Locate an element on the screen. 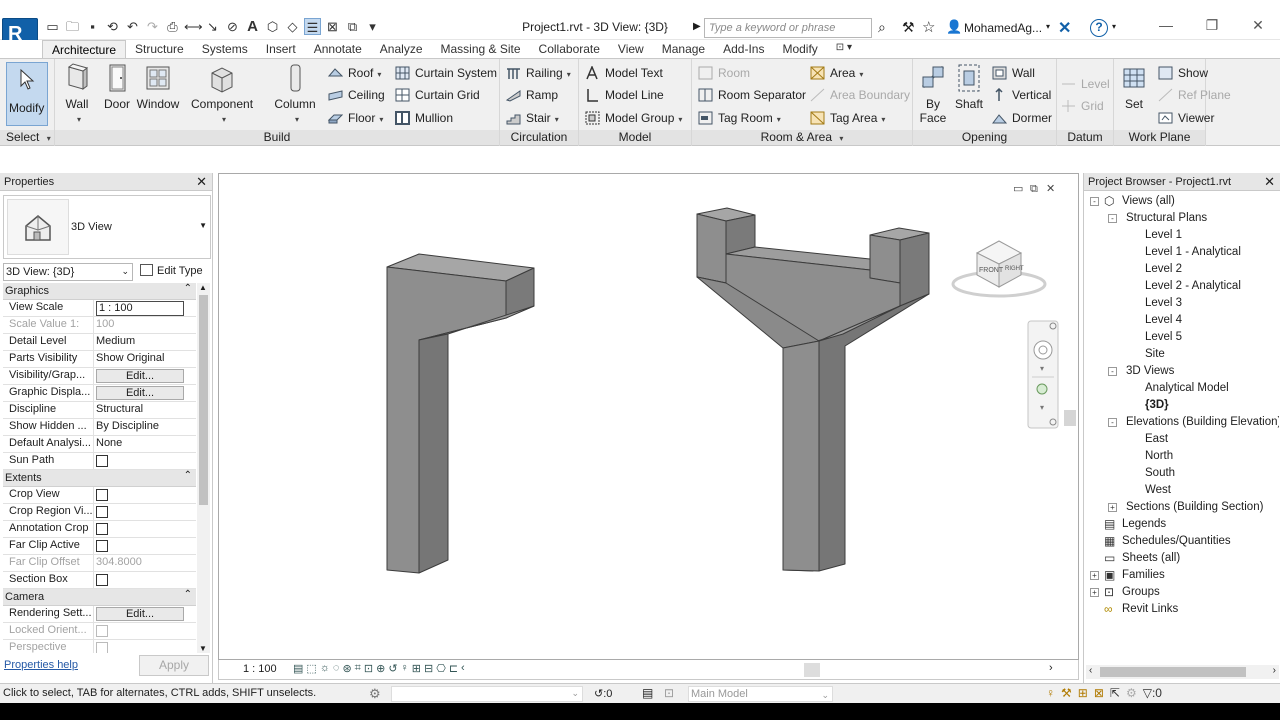  search-expand-icon: ▶ is located at coordinates (697, 26).